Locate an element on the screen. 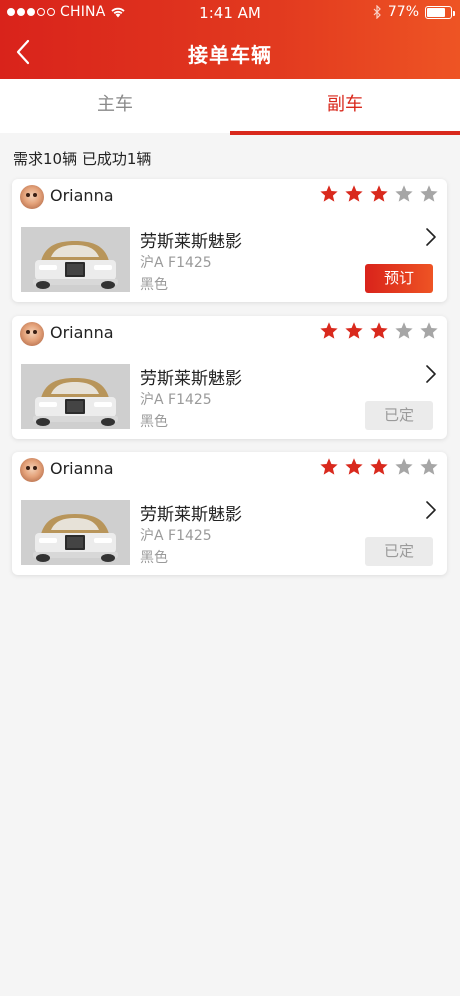  battery-icon is located at coordinates (440, 12).